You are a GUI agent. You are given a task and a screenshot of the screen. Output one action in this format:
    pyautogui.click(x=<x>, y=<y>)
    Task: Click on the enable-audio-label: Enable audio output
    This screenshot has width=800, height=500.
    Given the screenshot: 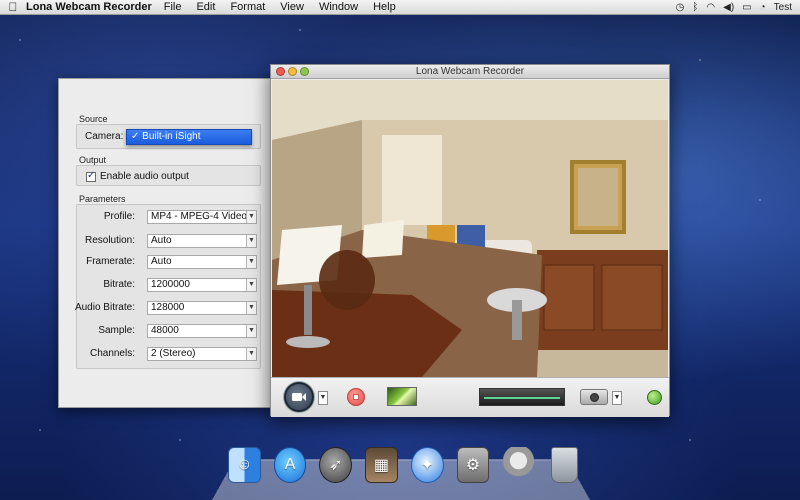 What is the action you would take?
    pyautogui.click(x=144, y=176)
    